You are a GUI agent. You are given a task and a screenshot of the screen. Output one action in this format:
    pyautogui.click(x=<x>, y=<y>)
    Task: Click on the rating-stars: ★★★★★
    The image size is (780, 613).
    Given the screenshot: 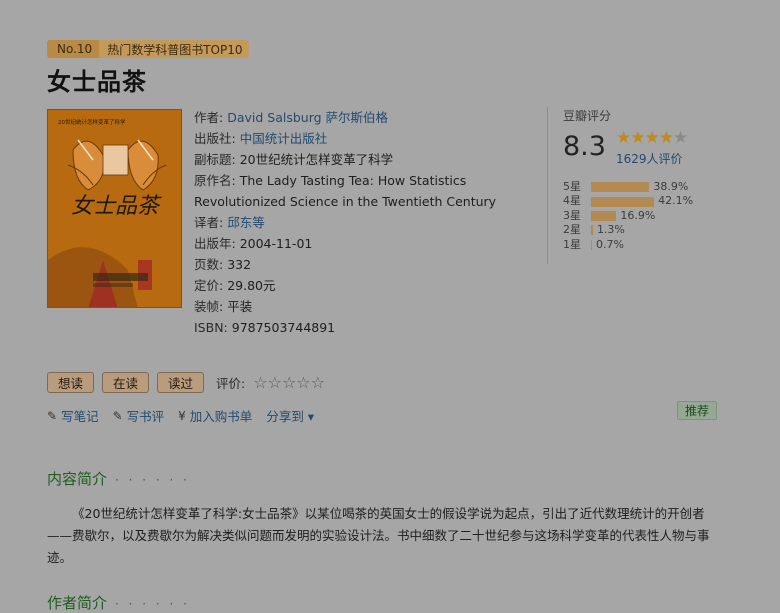 What is the action you would take?
    pyautogui.click(x=652, y=138)
    